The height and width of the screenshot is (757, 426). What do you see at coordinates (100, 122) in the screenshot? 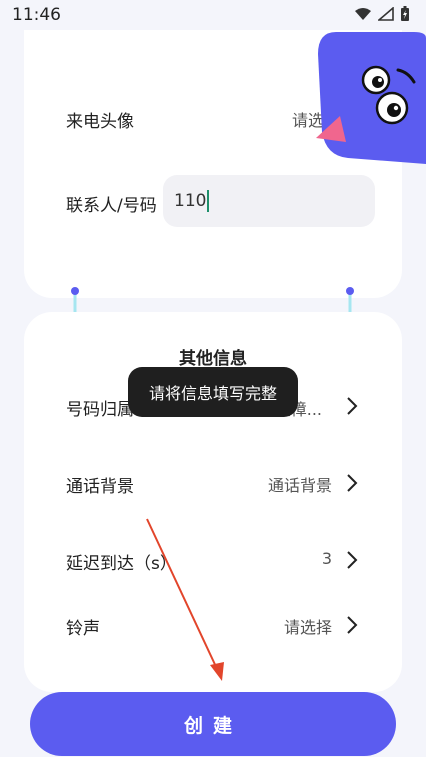
I see `caller-avatar-label: 来电头像` at bounding box center [100, 122].